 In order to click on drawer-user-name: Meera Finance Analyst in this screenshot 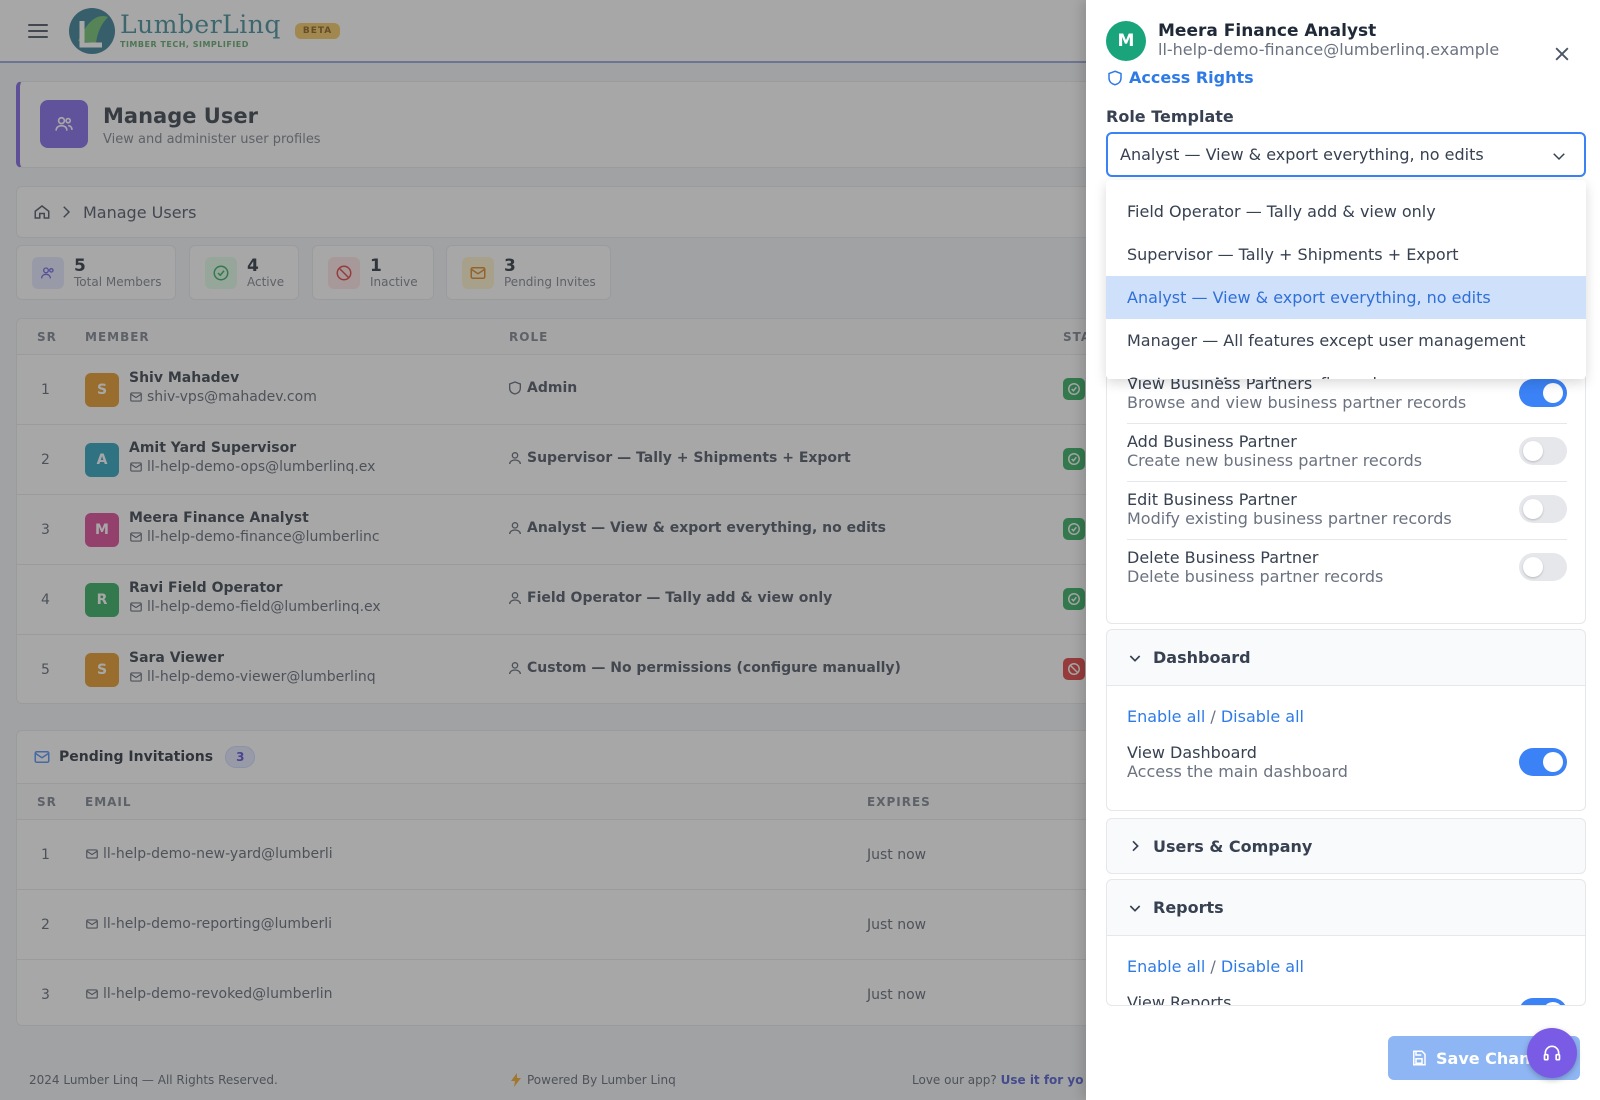, I will do `click(1267, 31)`.